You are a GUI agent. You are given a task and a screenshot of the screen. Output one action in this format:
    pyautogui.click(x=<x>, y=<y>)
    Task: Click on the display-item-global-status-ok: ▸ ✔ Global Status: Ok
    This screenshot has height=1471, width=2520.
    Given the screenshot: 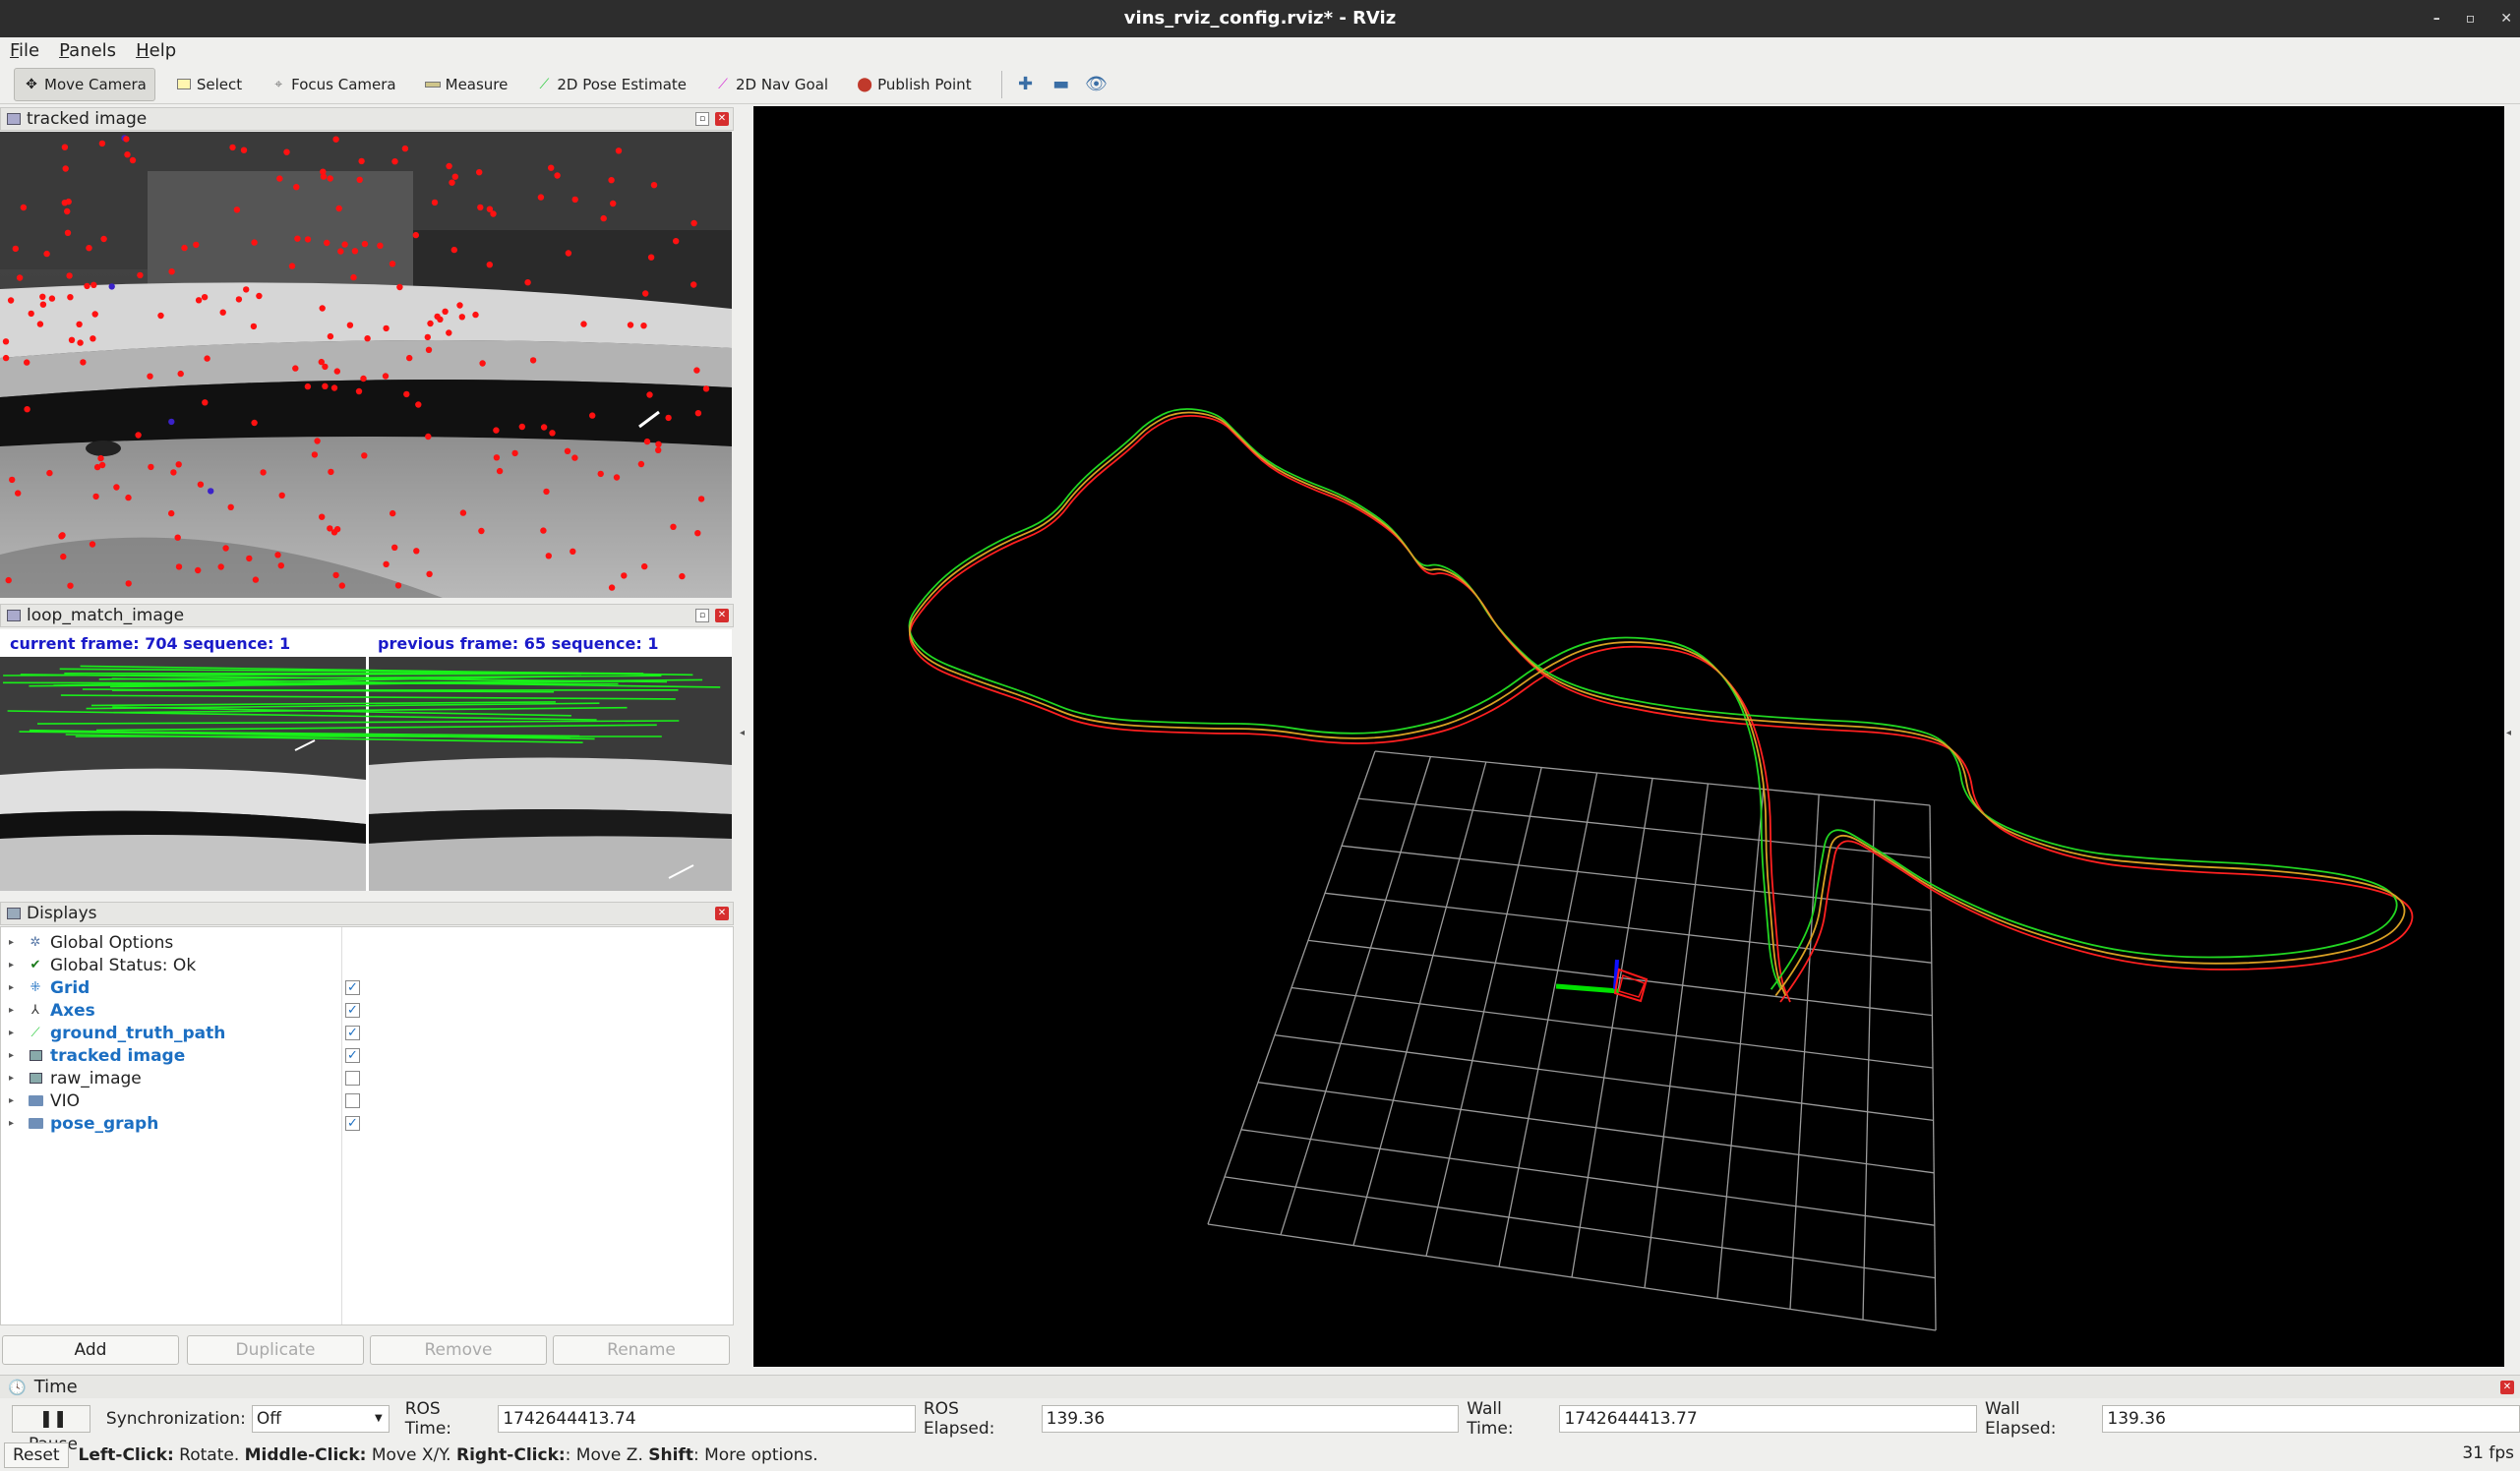 What is the action you would take?
    pyautogui.click(x=367, y=965)
    